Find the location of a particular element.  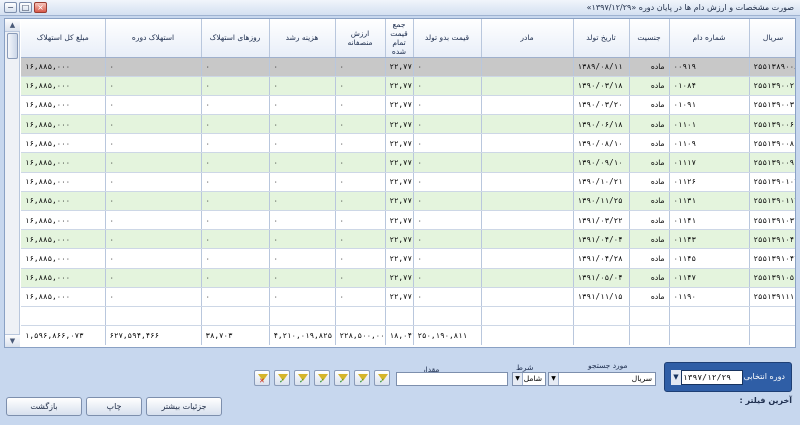

col-gender: جنسیت is located at coordinates (649, 38).